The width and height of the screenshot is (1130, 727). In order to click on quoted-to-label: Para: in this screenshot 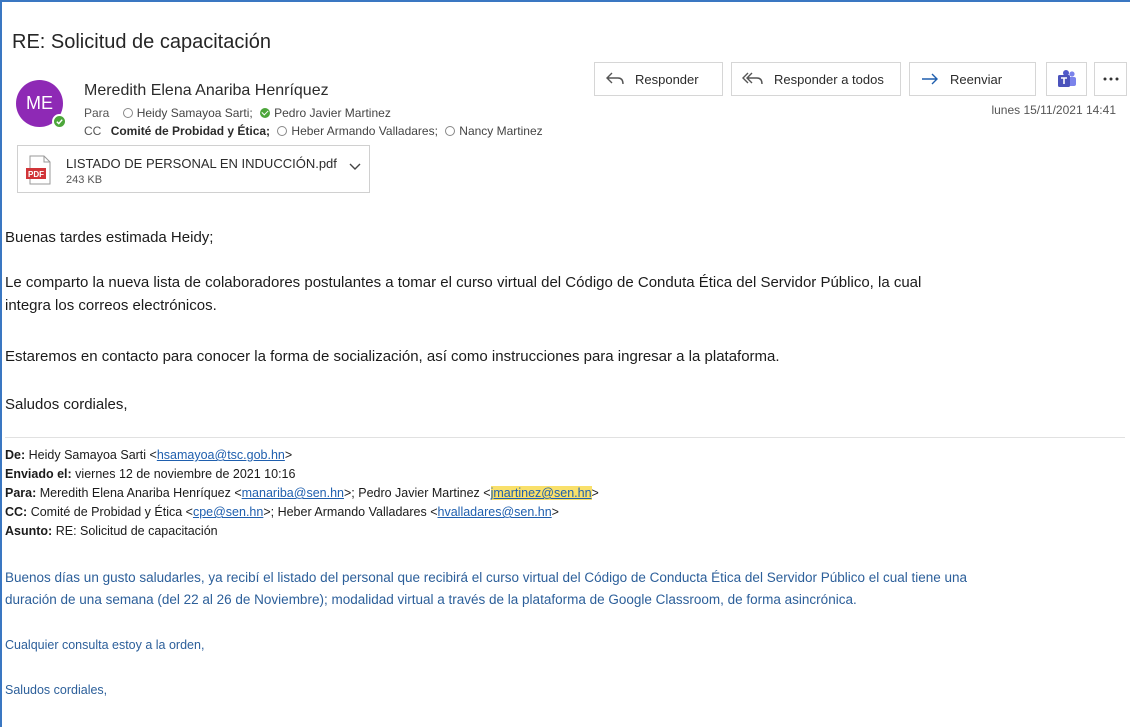, I will do `click(21, 493)`.